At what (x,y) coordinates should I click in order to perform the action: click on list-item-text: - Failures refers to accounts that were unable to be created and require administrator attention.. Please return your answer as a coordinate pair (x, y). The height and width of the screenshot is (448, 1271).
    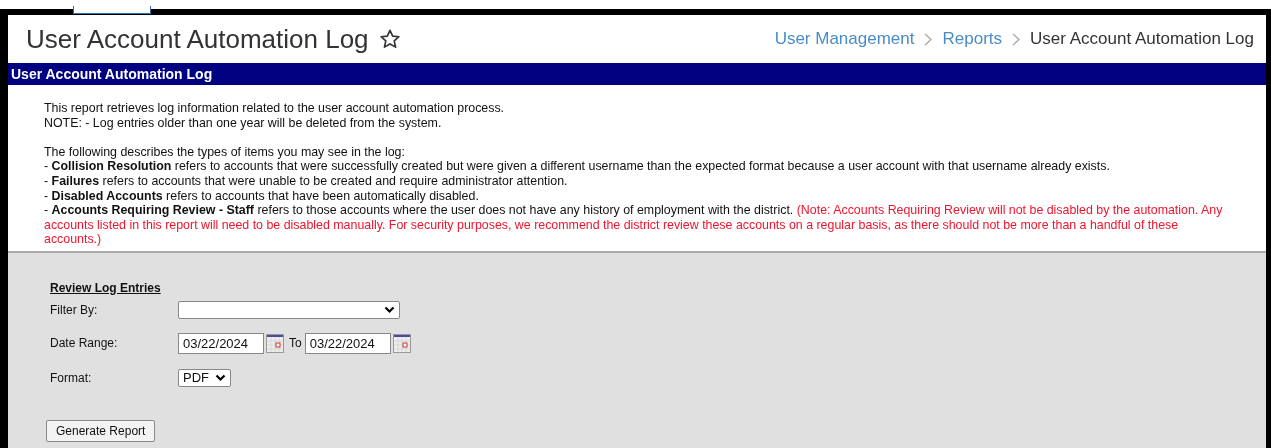
    Looking at the image, I should click on (306, 181).